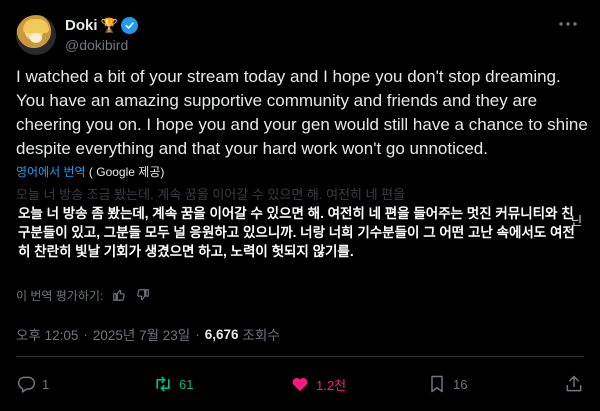 The image size is (600, 411). Describe the element at coordinates (141, 334) in the screenshot. I see `tweet-date: 2025년 7월 23일` at that location.